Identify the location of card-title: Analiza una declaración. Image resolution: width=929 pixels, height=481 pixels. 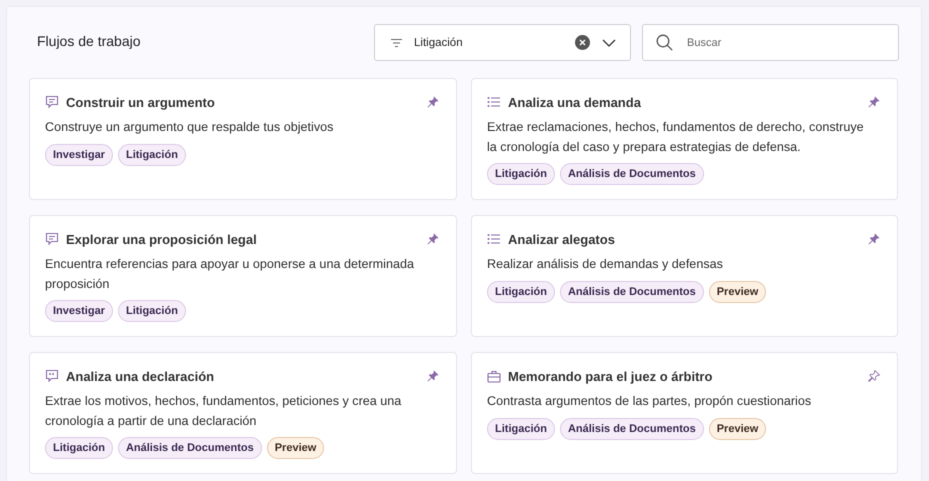
(141, 376).